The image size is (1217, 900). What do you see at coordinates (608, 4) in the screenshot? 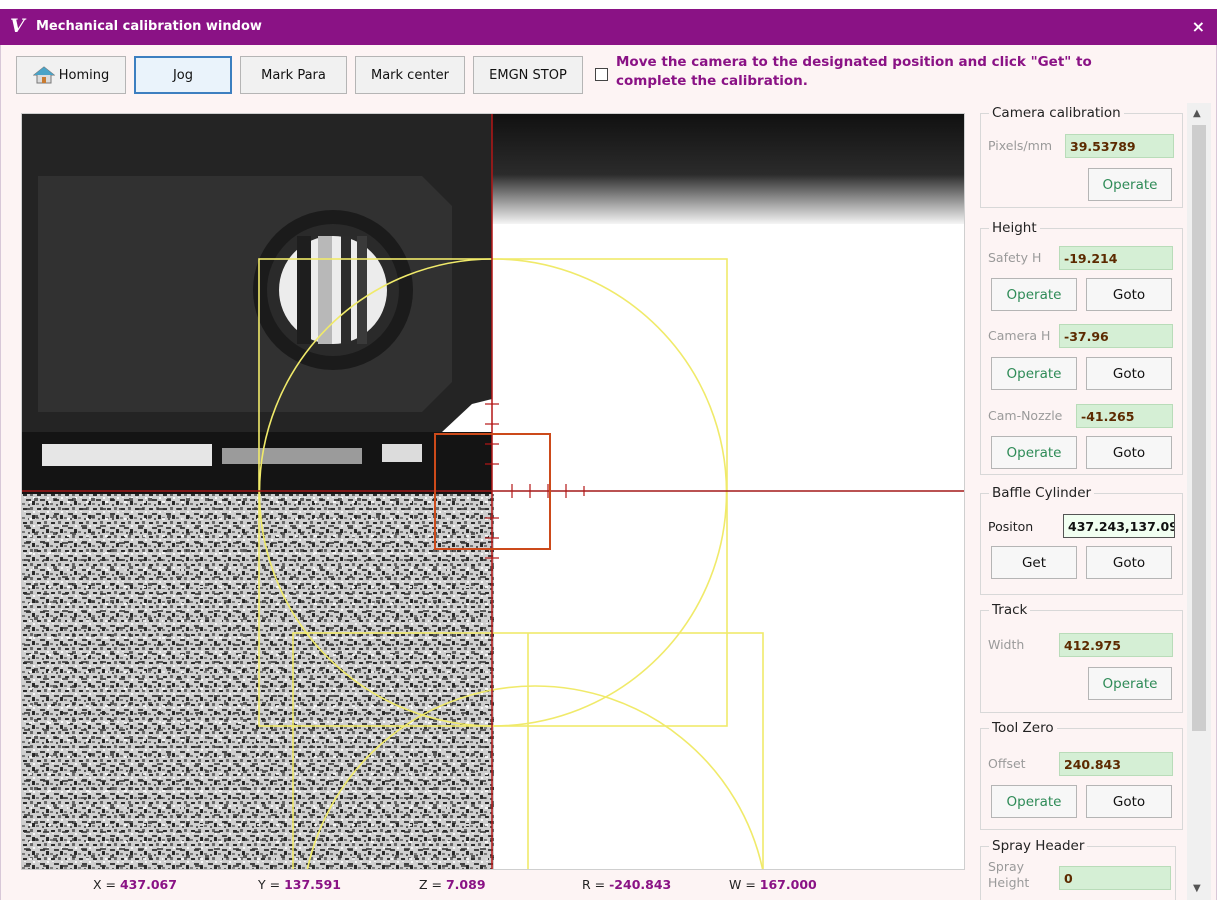
I see `screen-top-edge` at bounding box center [608, 4].